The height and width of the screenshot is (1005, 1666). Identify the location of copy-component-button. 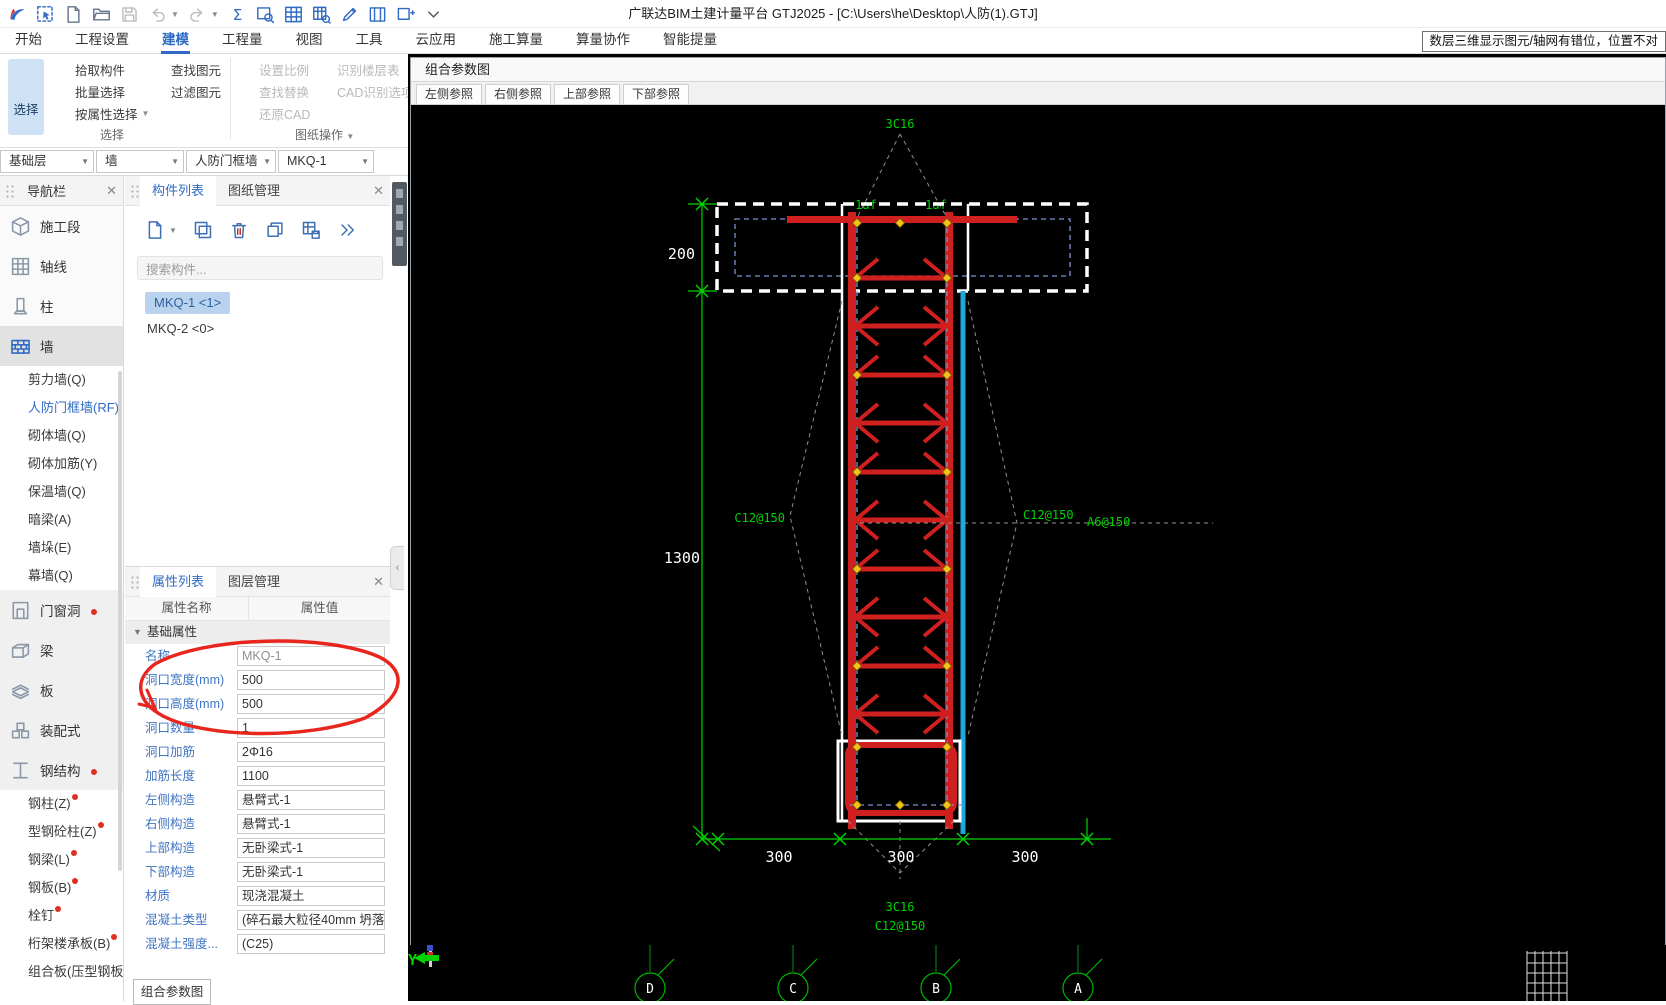
(203, 230).